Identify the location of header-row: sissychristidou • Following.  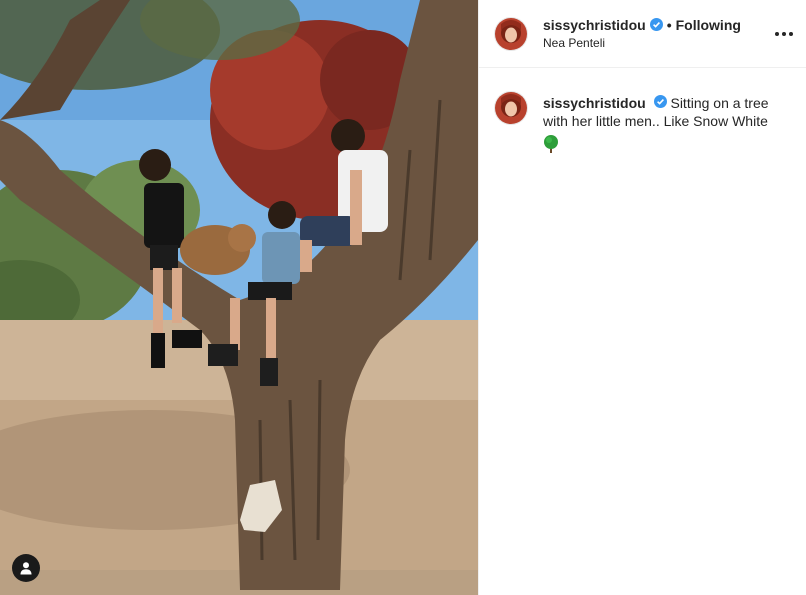
(642, 25).